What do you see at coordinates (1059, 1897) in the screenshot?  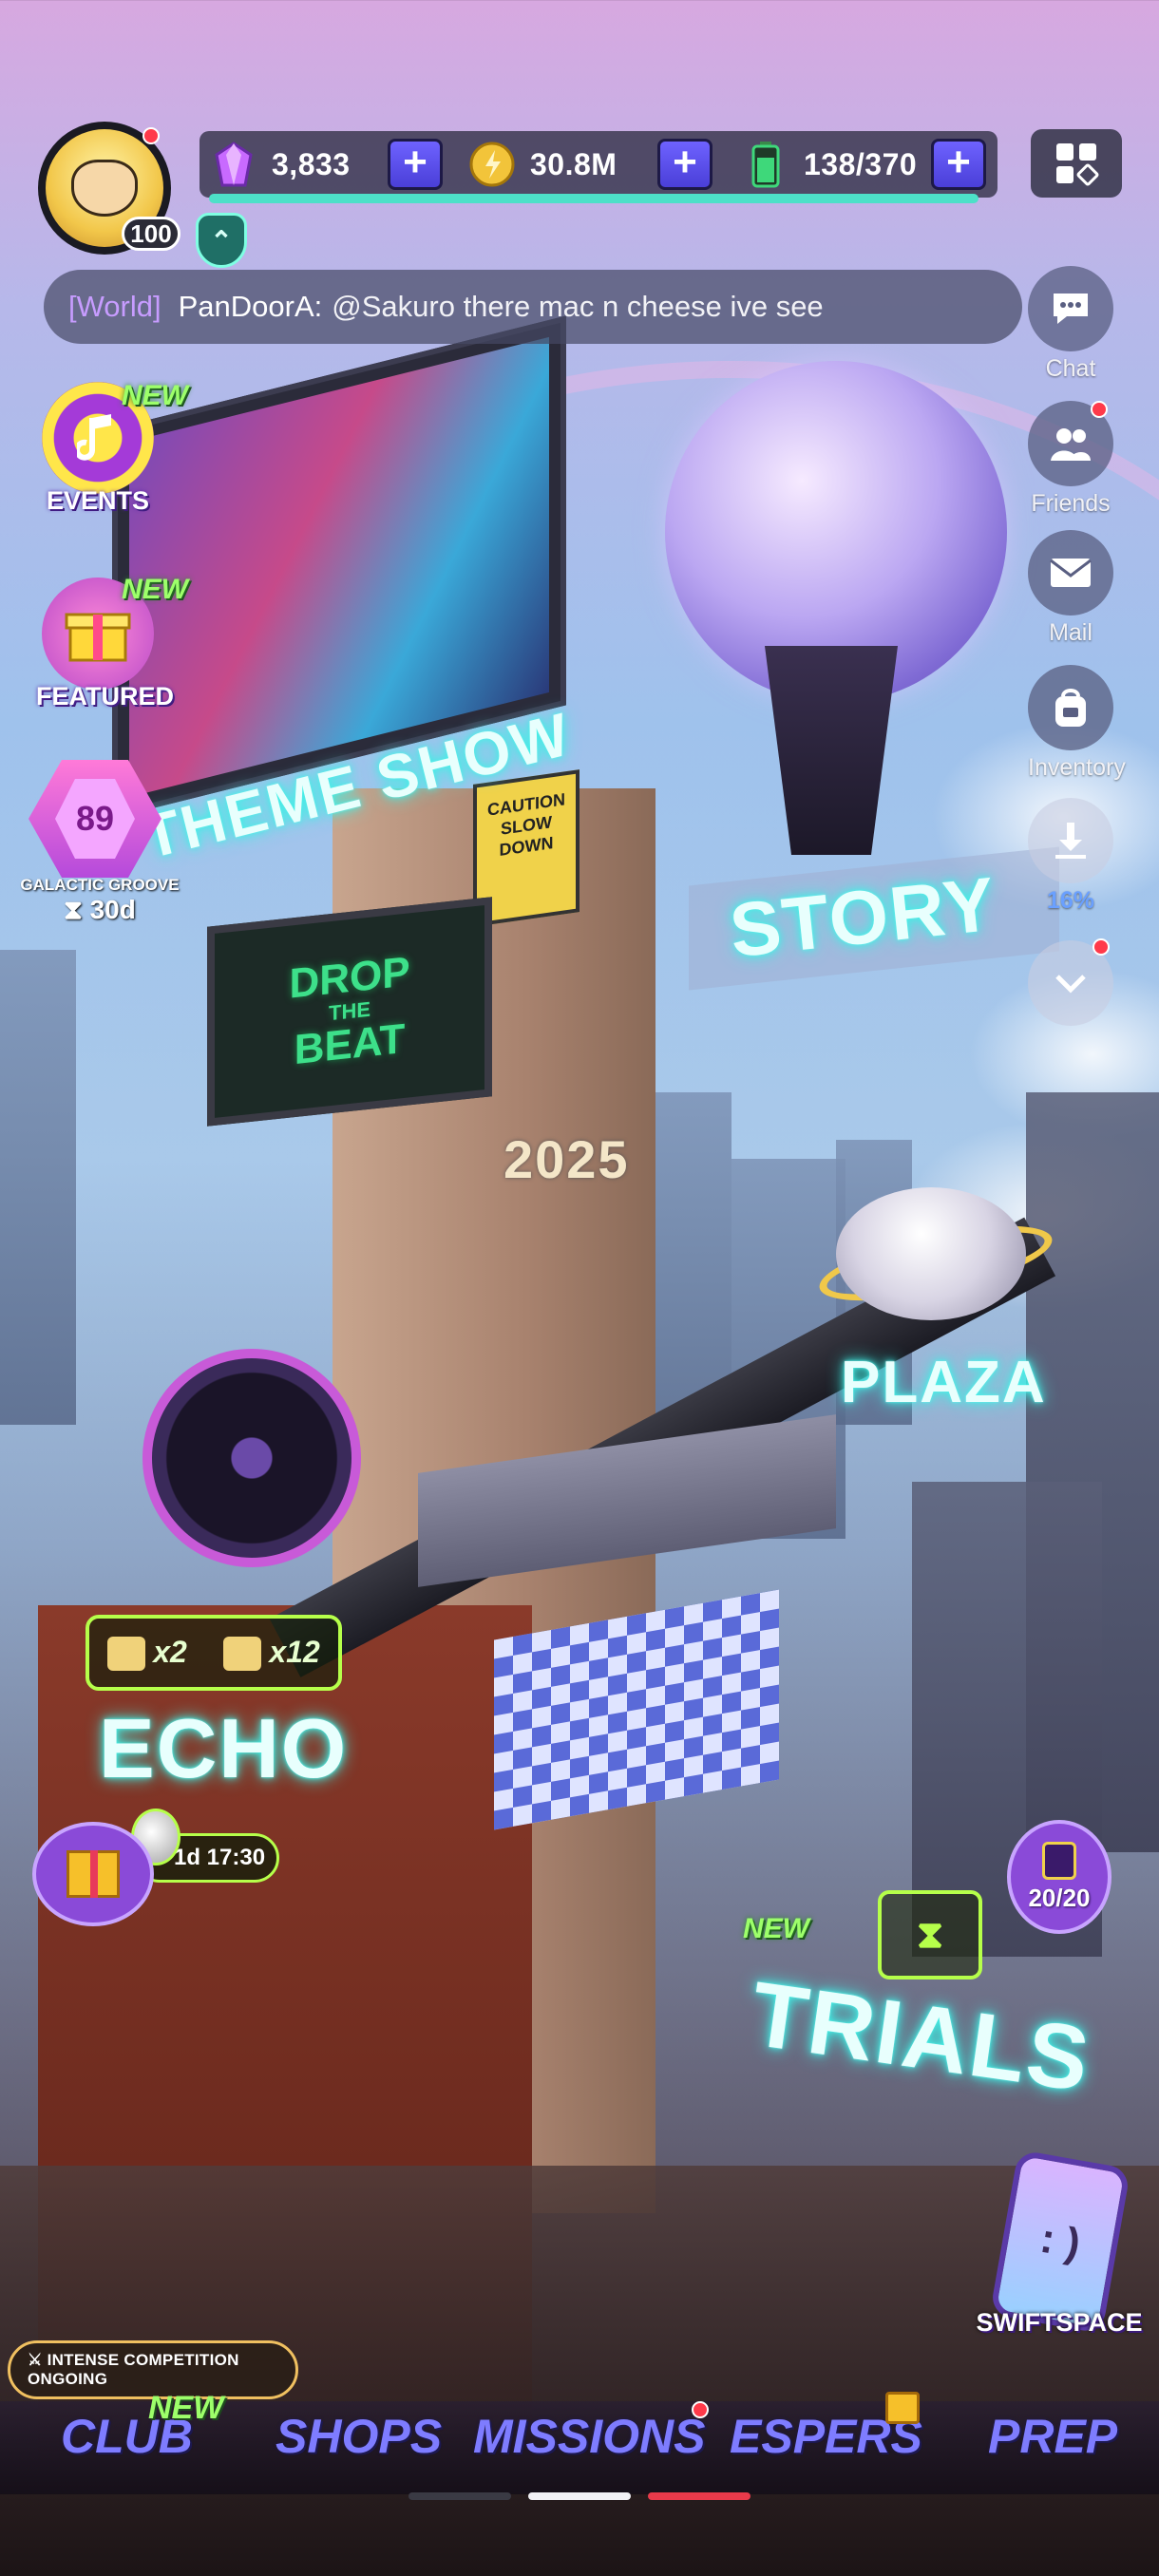 I see `stamina-ticket-count: 20/20` at bounding box center [1059, 1897].